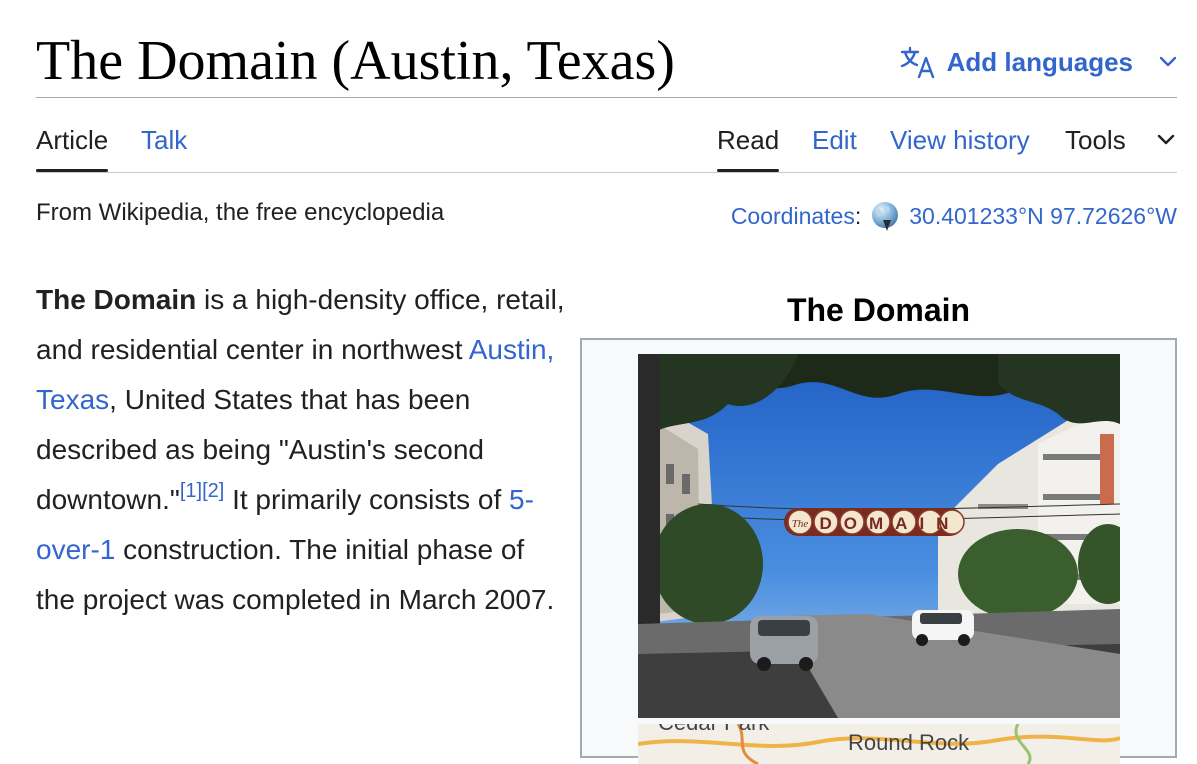  I want to click on infobox-map: Cedar Park Round Rock, so click(879, 744).